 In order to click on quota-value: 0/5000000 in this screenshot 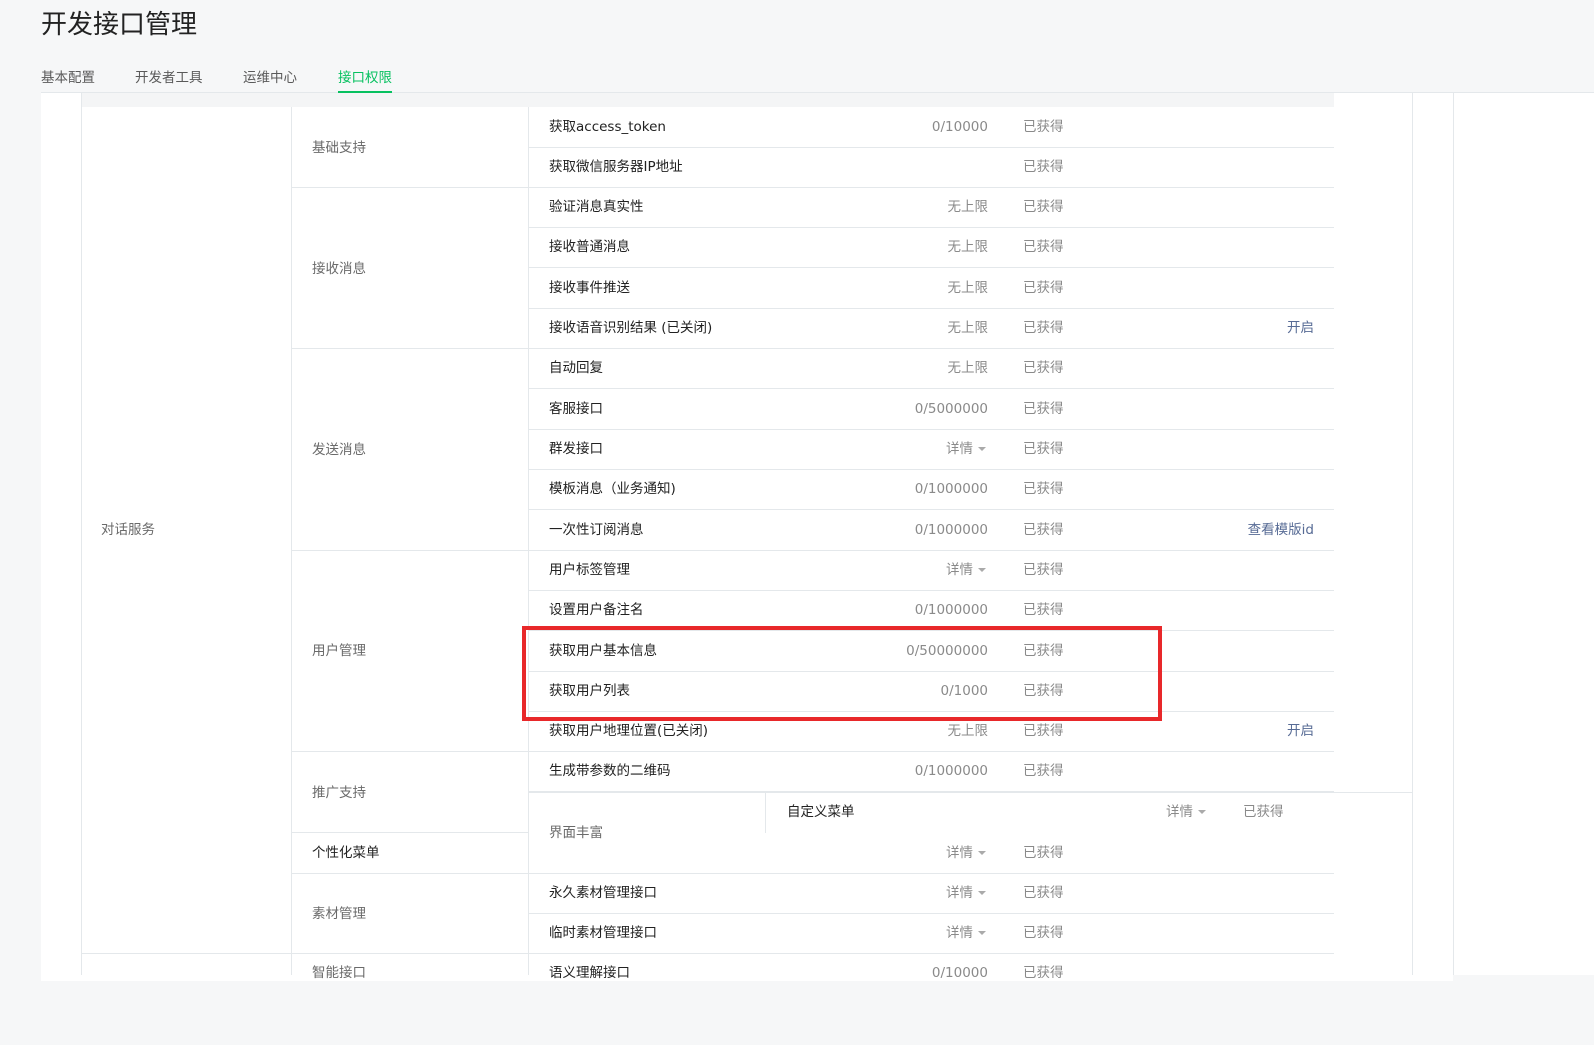, I will do `click(951, 409)`.